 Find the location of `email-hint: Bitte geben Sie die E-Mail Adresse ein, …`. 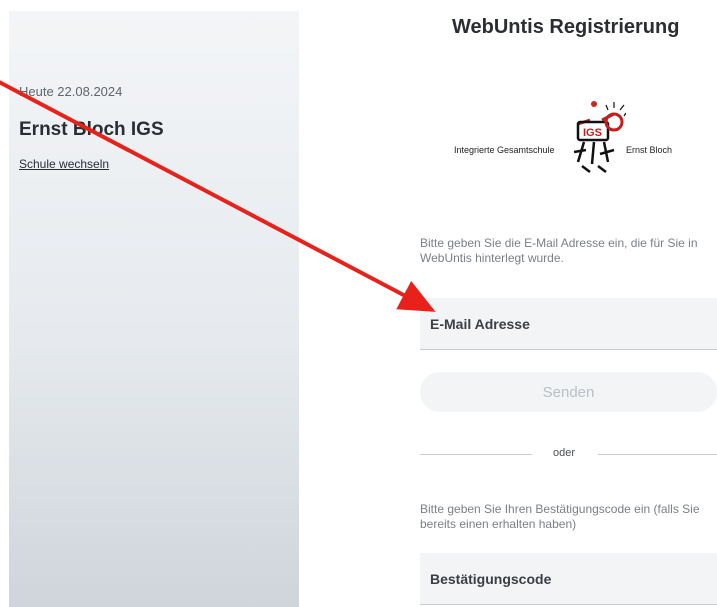

email-hint: Bitte geben Sie die E-Mail Adresse ein, … is located at coordinates (559, 250).